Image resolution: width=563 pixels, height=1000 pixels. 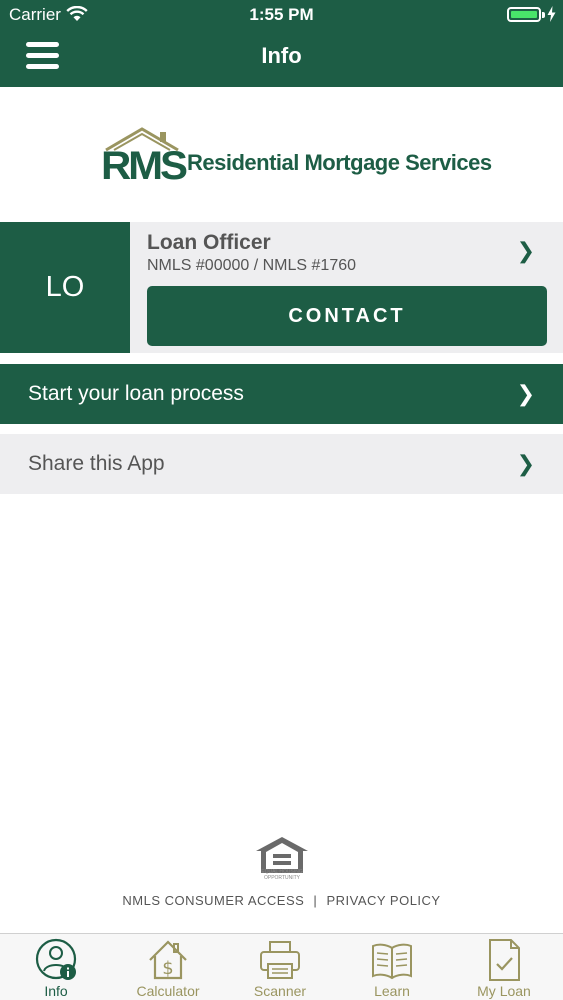 I want to click on tab-learn: Learn, so click(x=392, y=967).